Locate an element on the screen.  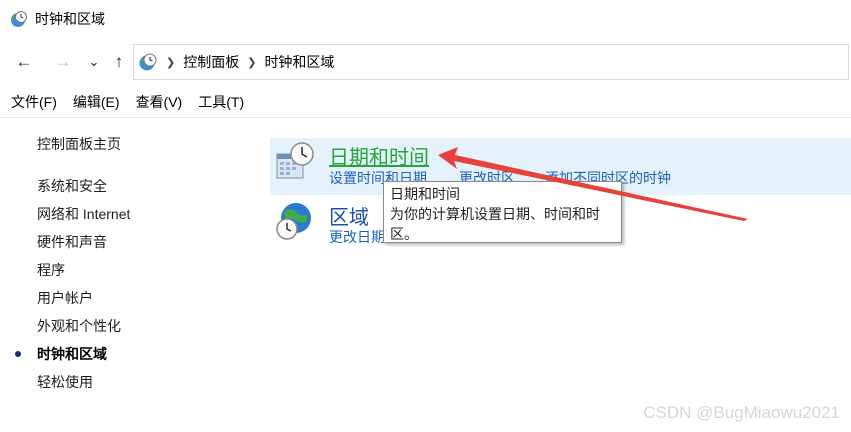
sidebar-item-programs: 程序 is located at coordinates (51, 270).